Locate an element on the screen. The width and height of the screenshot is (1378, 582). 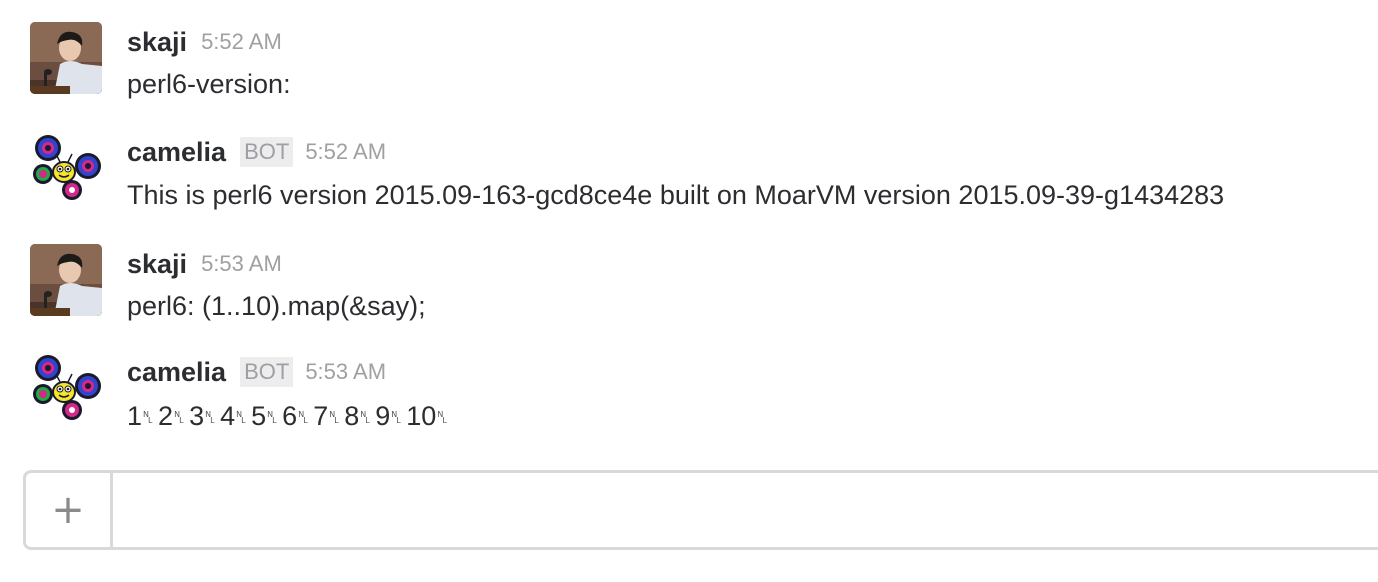
output-number: 4 is located at coordinates (228, 416).